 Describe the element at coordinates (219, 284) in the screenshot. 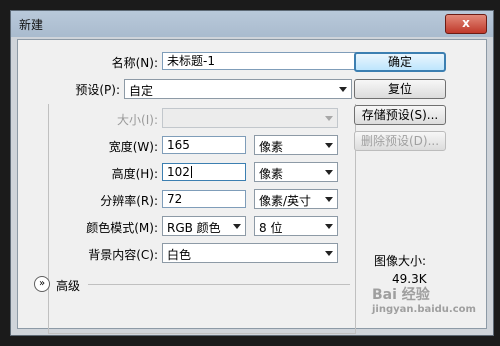

I see `advanced-divider` at that location.